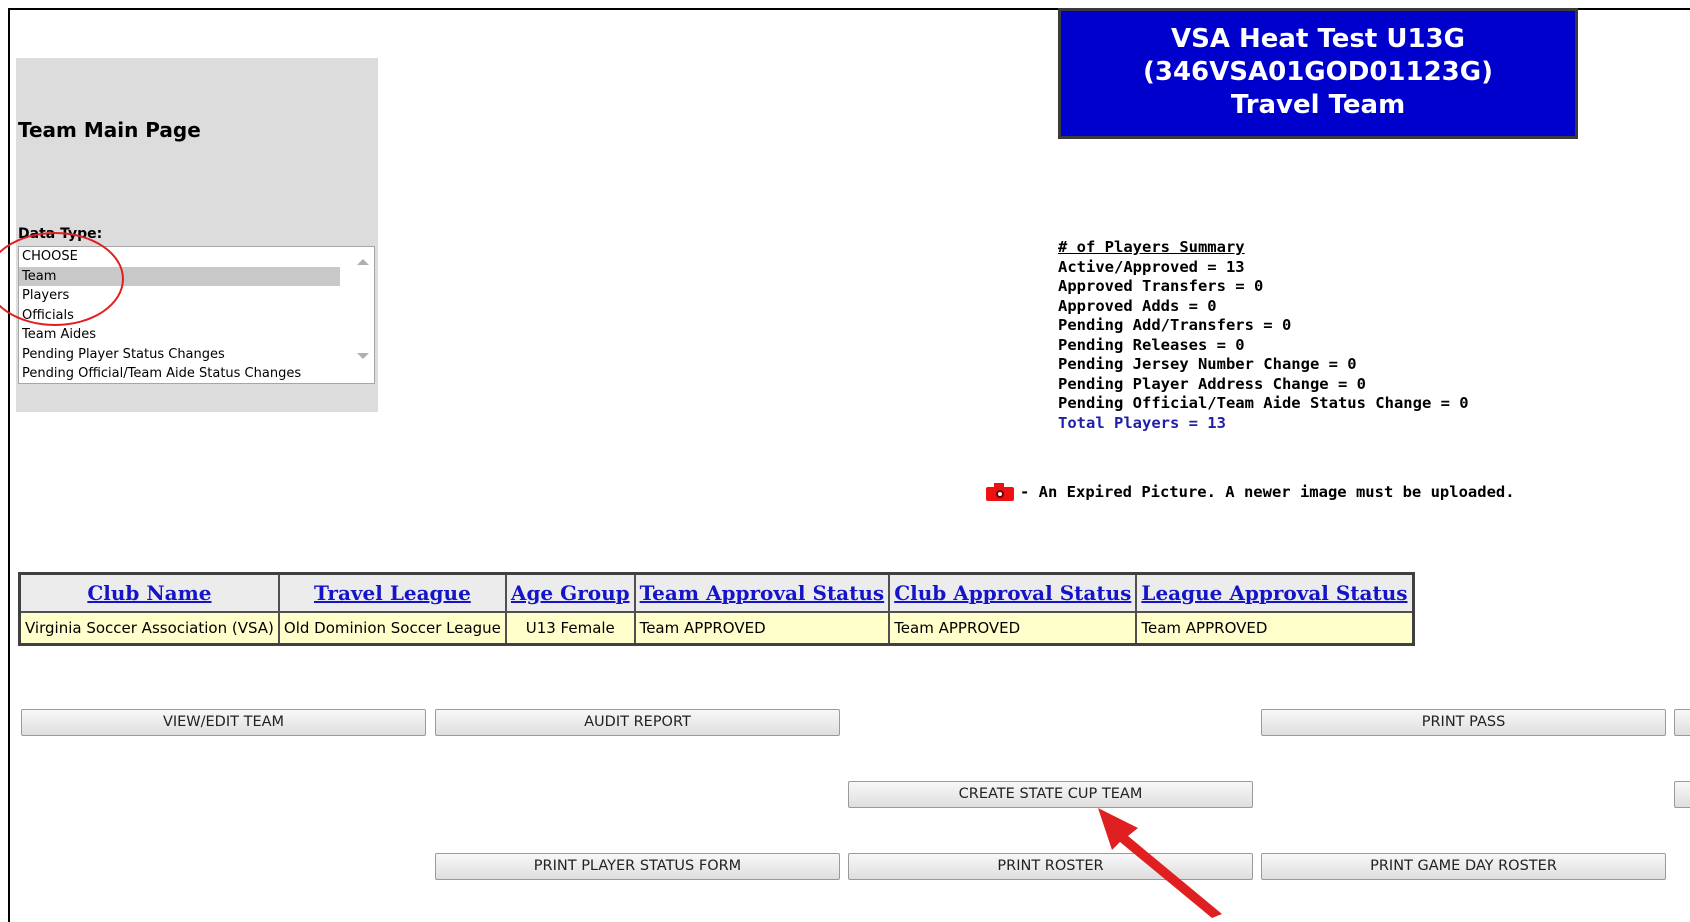 This screenshot has height=922, width=1690. What do you see at coordinates (1151, 344) in the screenshot?
I see `summary-line: Pending Releases = 0` at bounding box center [1151, 344].